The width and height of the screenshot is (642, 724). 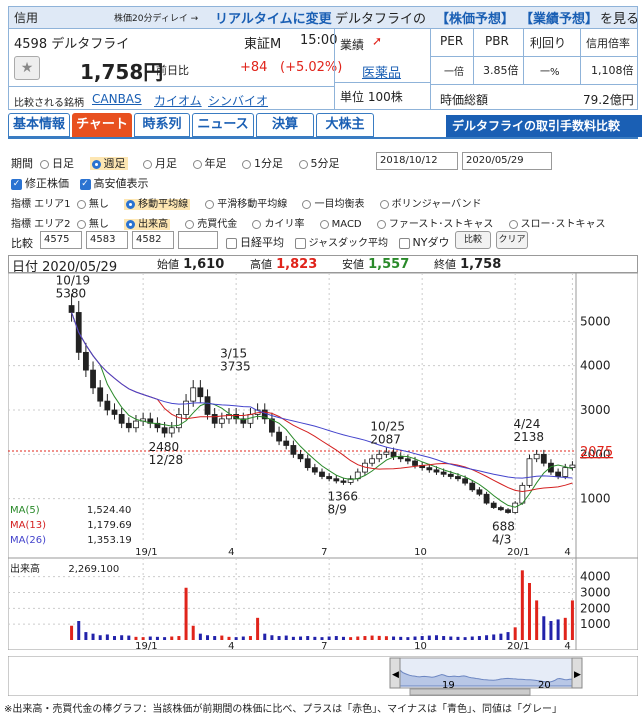 What do you see at coordinates (501, 70) in the screenshot?
I see `pbr-value: 3.85倍` at bounding box center [501, 70].